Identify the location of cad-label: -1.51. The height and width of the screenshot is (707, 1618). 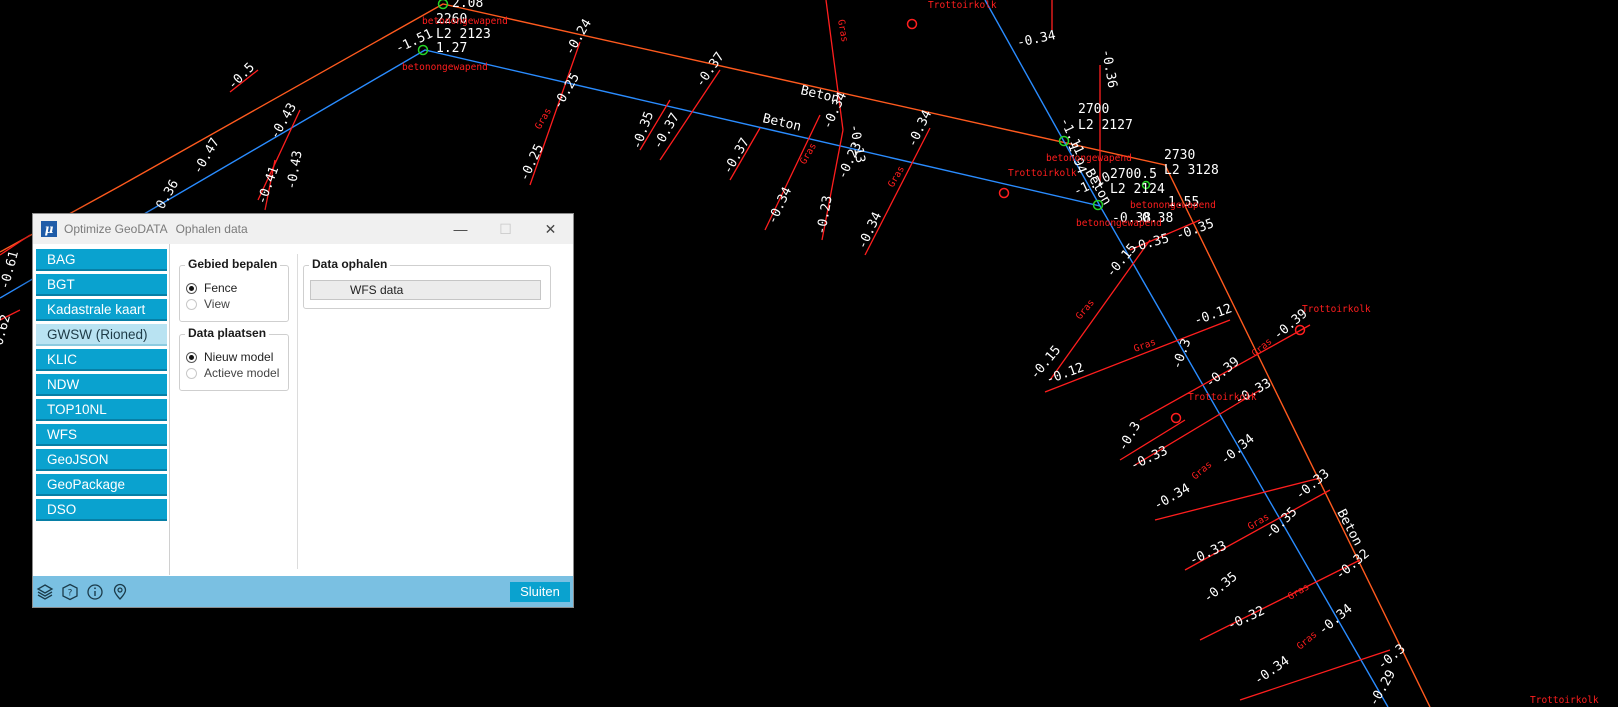
(414, 41).